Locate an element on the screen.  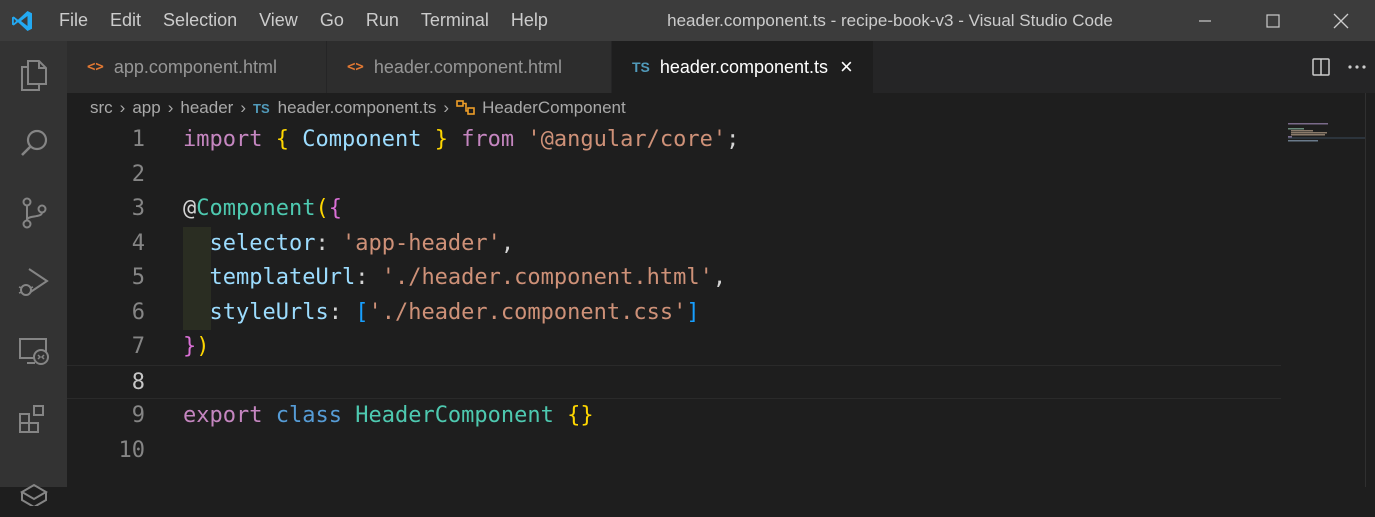
menu-file: File is located at coordinates (73, 20).